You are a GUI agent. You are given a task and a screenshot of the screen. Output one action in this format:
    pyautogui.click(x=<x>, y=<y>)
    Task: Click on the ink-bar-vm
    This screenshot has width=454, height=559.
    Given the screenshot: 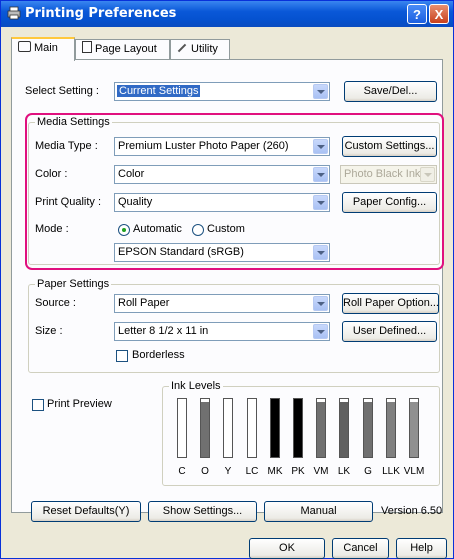 What is the action you would take?
    pyautogui.click(x=321, y=428)
    